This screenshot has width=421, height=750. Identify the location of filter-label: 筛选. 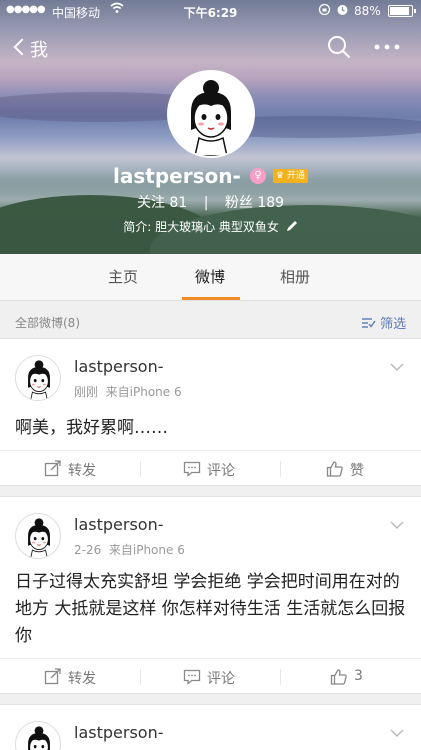
(393, 324).